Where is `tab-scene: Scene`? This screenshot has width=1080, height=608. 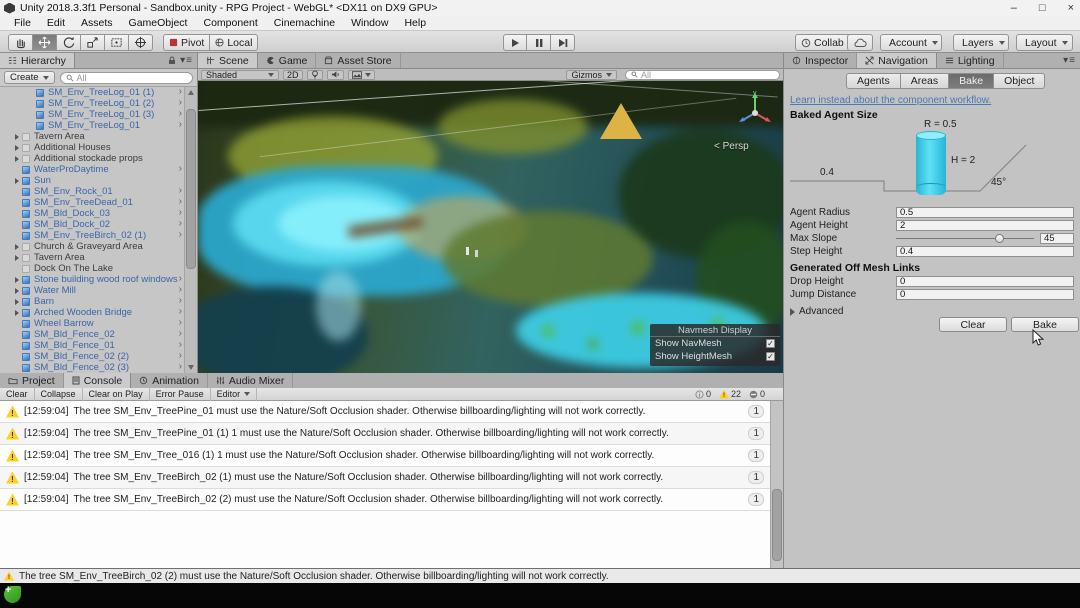 tab-scene: Scene is located at coordinates (228, 60).